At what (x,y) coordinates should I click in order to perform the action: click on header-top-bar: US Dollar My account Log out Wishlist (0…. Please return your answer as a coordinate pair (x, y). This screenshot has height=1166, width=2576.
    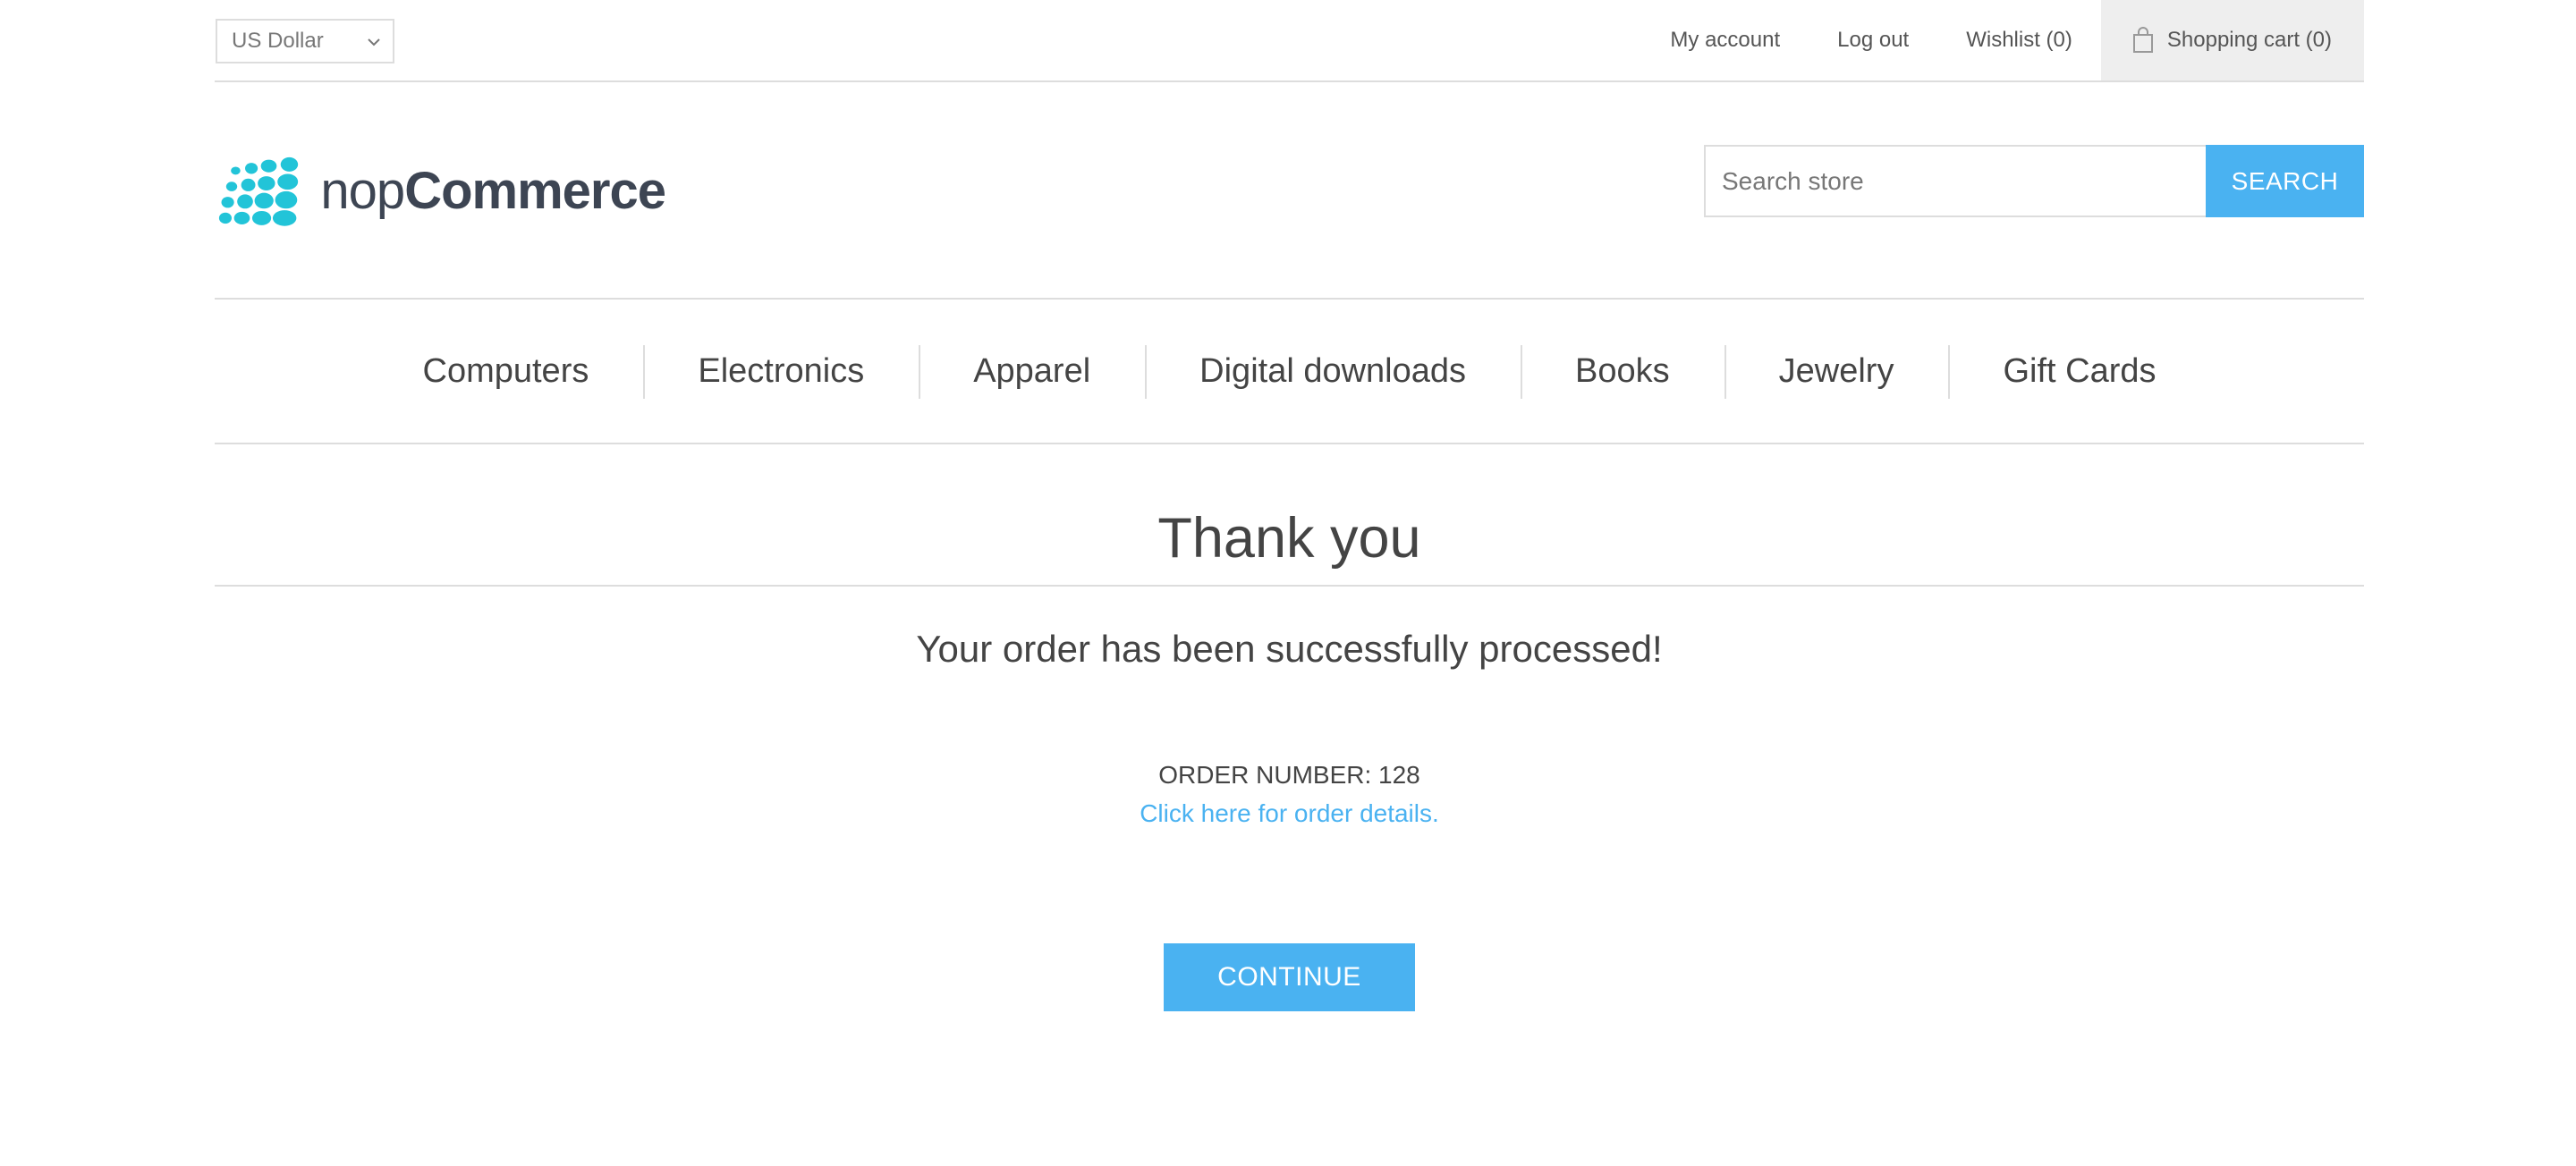
    Looking at the image, I should click on (1289, 41).